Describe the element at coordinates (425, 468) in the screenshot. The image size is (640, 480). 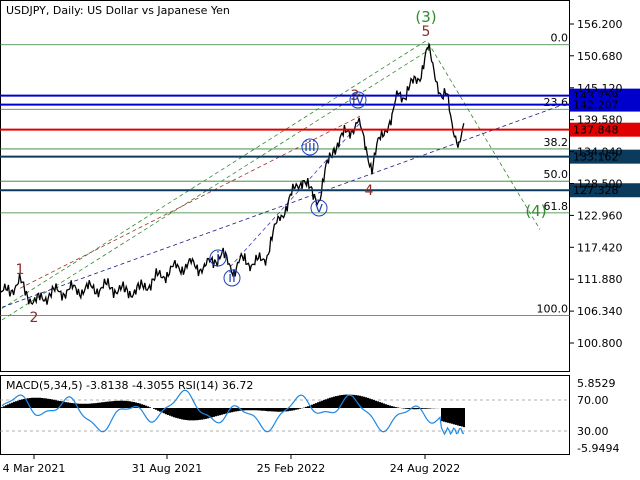
I see `x-tick-label: 24 Aug 2022` at that location.